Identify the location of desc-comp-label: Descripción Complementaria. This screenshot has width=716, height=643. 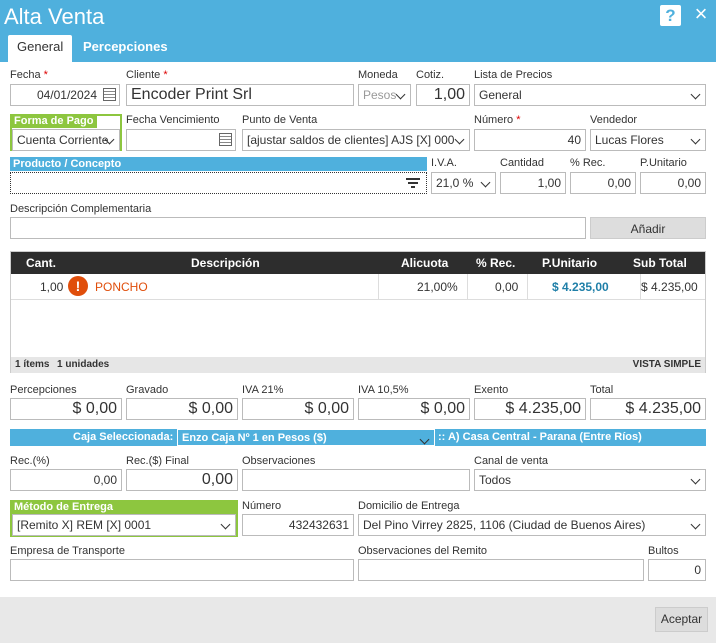
(81, 209).